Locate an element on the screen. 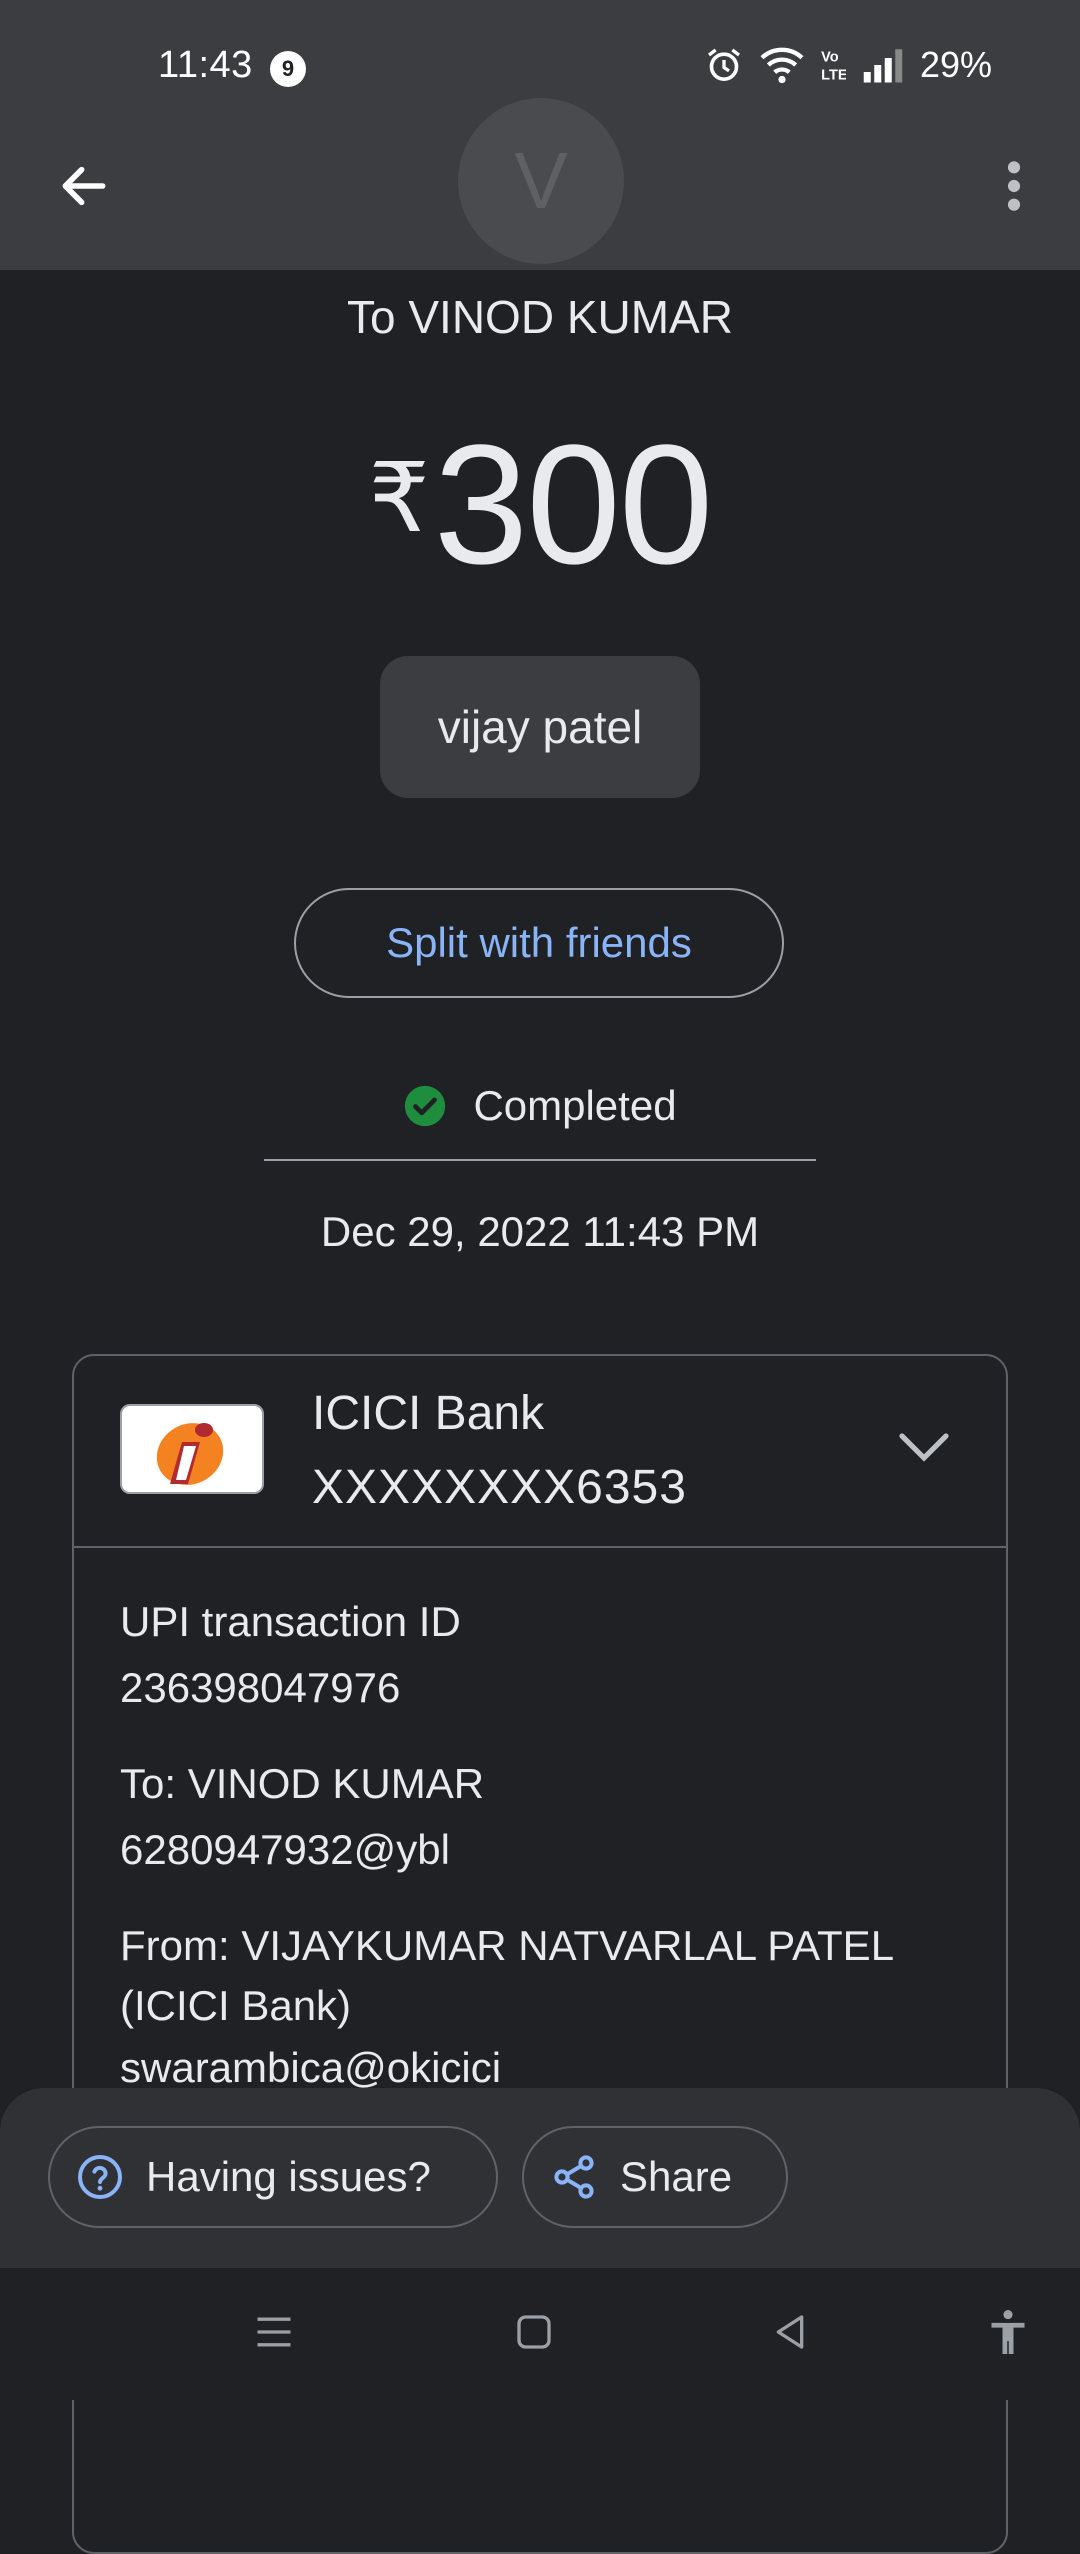 The height and width of the screenshot is (2554, 1080). from-bank-label: (ICICI Bank) is located at coordinates (236, 2005).